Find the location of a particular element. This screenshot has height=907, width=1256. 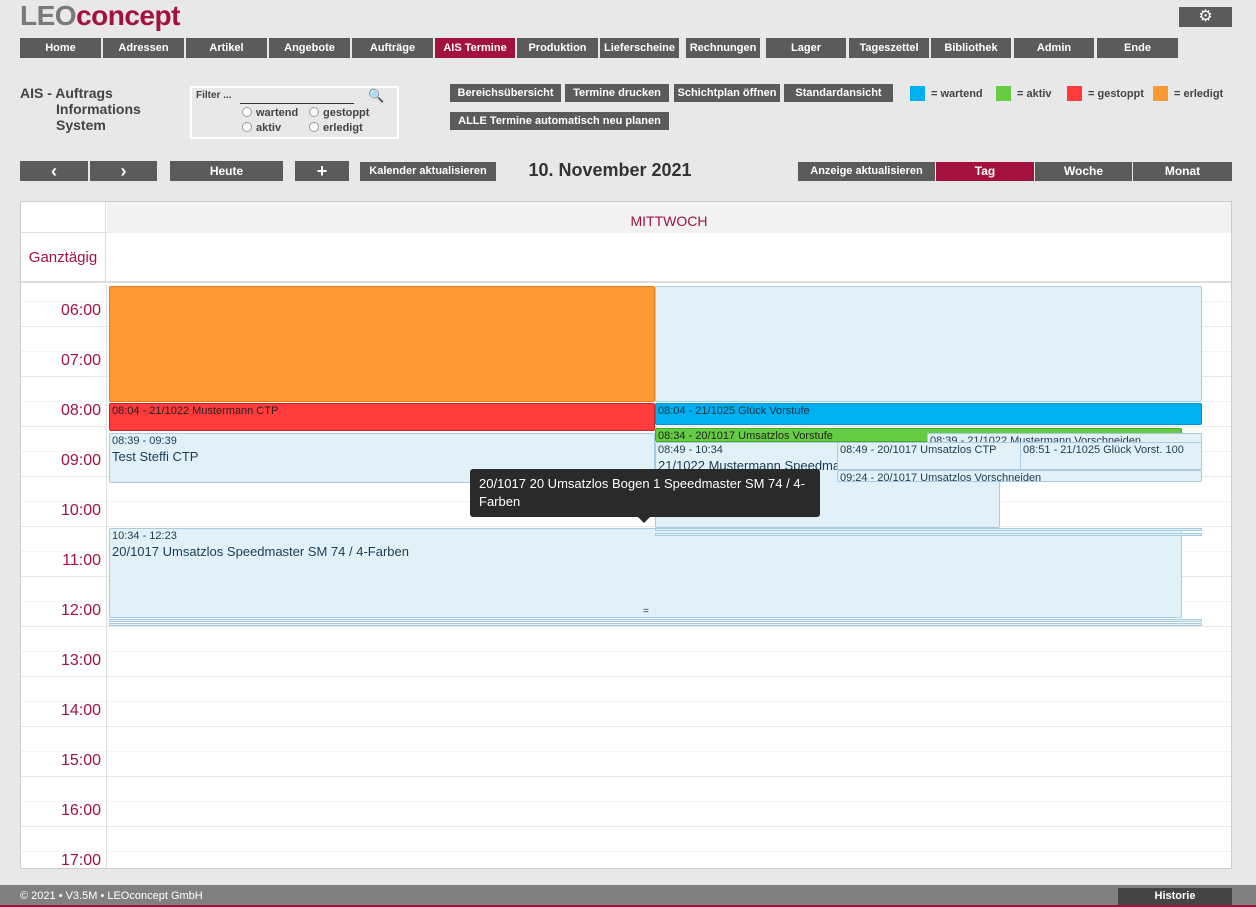

nav-lager: Lager is located at coordinates (806, 48).